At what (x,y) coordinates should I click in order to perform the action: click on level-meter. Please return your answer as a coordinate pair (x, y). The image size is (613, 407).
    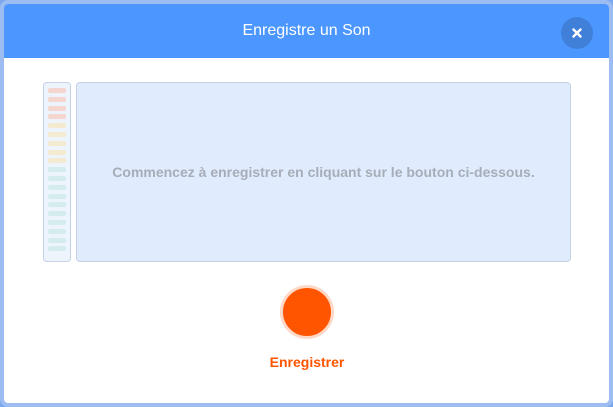
    Looking at the image, I should click on (57, 172).